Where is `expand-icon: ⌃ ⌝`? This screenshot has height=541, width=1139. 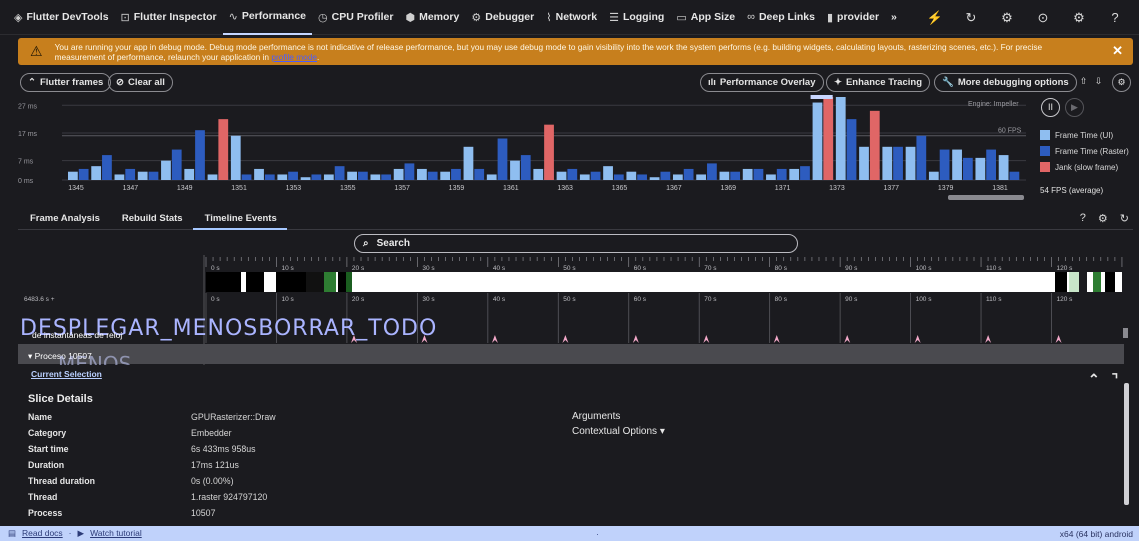 expand-icon: ⌃ ⌝ is located at coordinates (1105, 379).